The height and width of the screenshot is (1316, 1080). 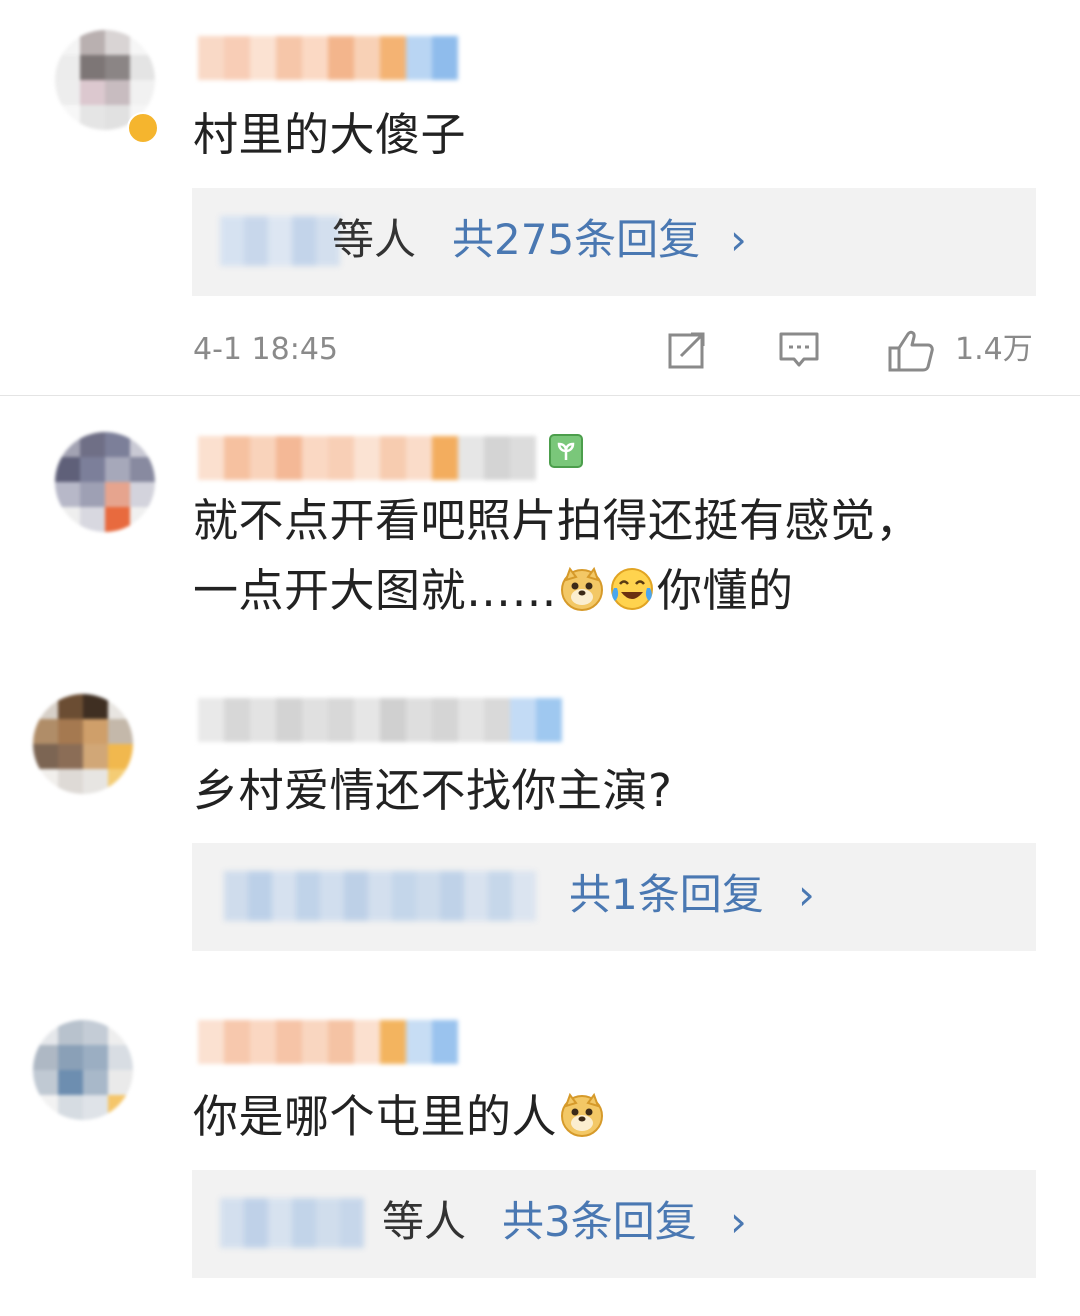 I want to click on reply-count-link: 共3条回复, so click(x=599, y=1222).